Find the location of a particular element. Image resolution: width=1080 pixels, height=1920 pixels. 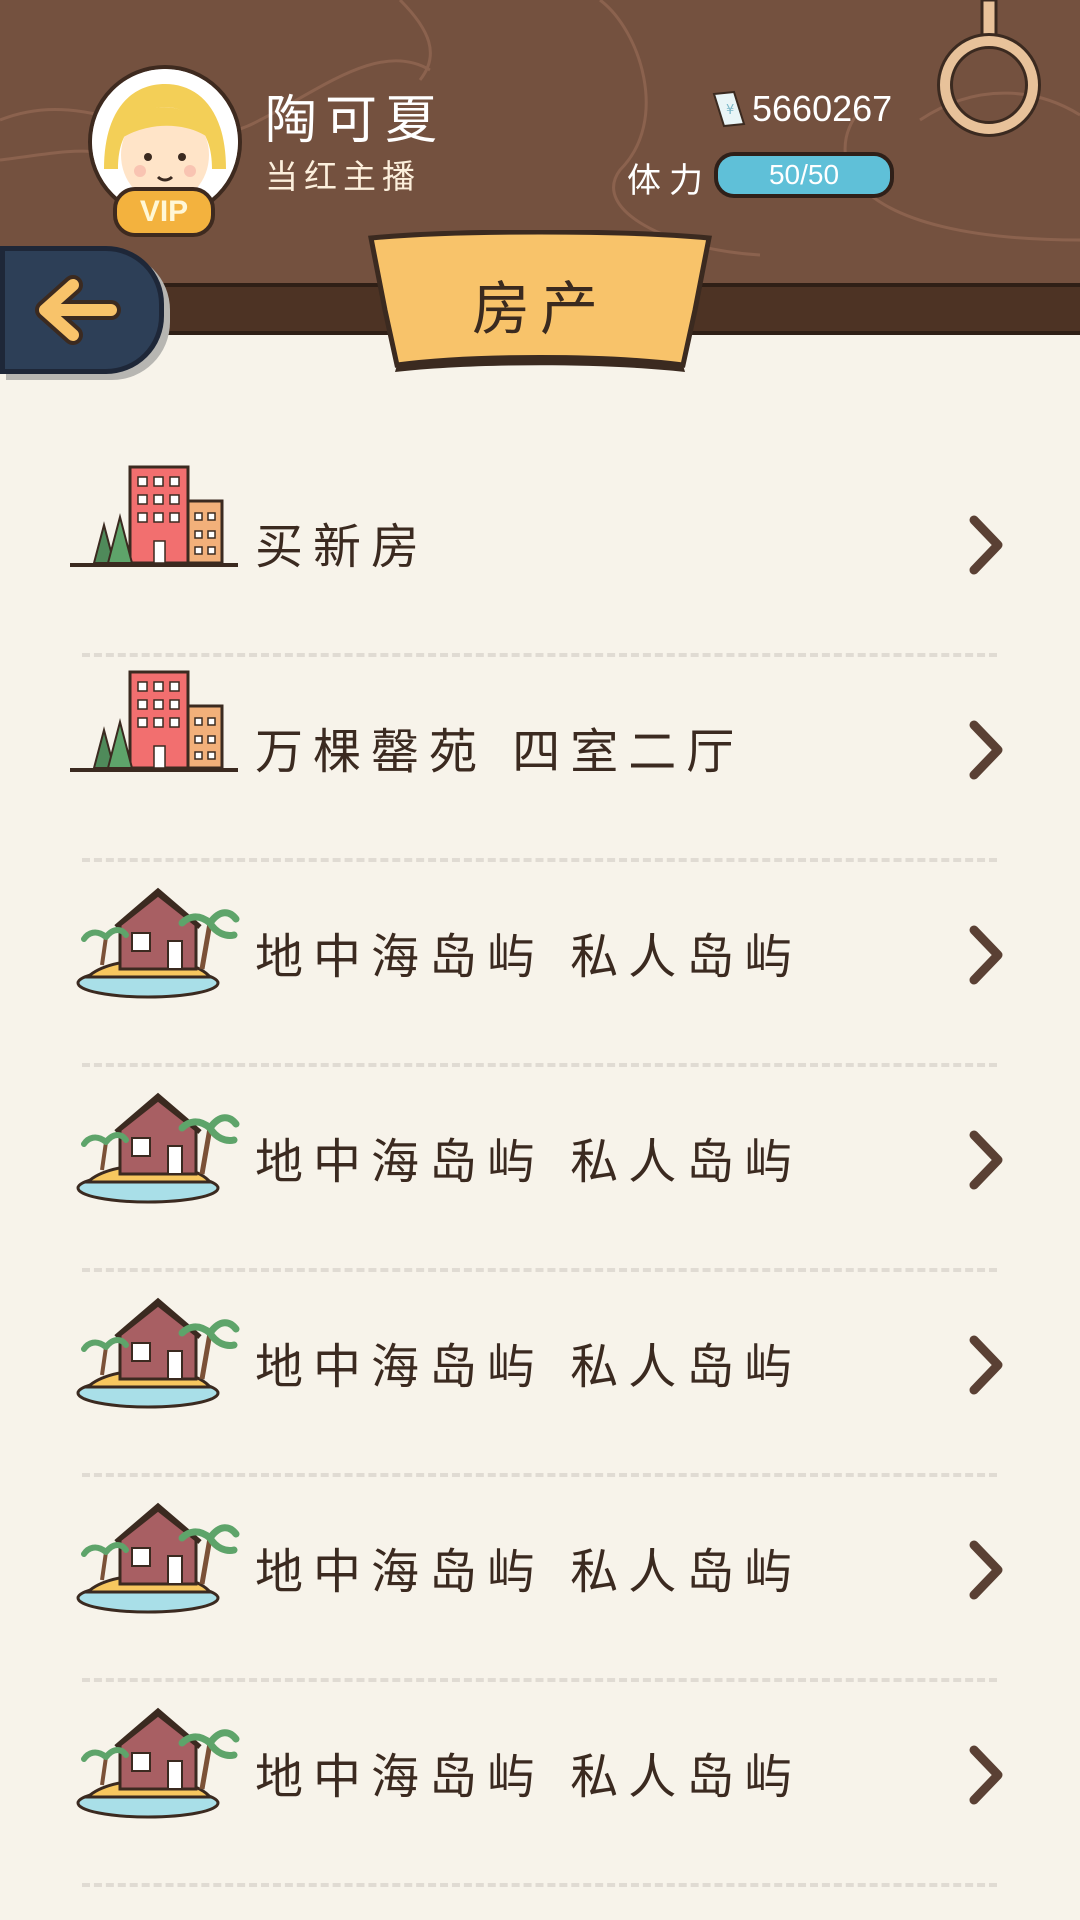

cash-amount: 5660267 is located at coordinates (822, 108).